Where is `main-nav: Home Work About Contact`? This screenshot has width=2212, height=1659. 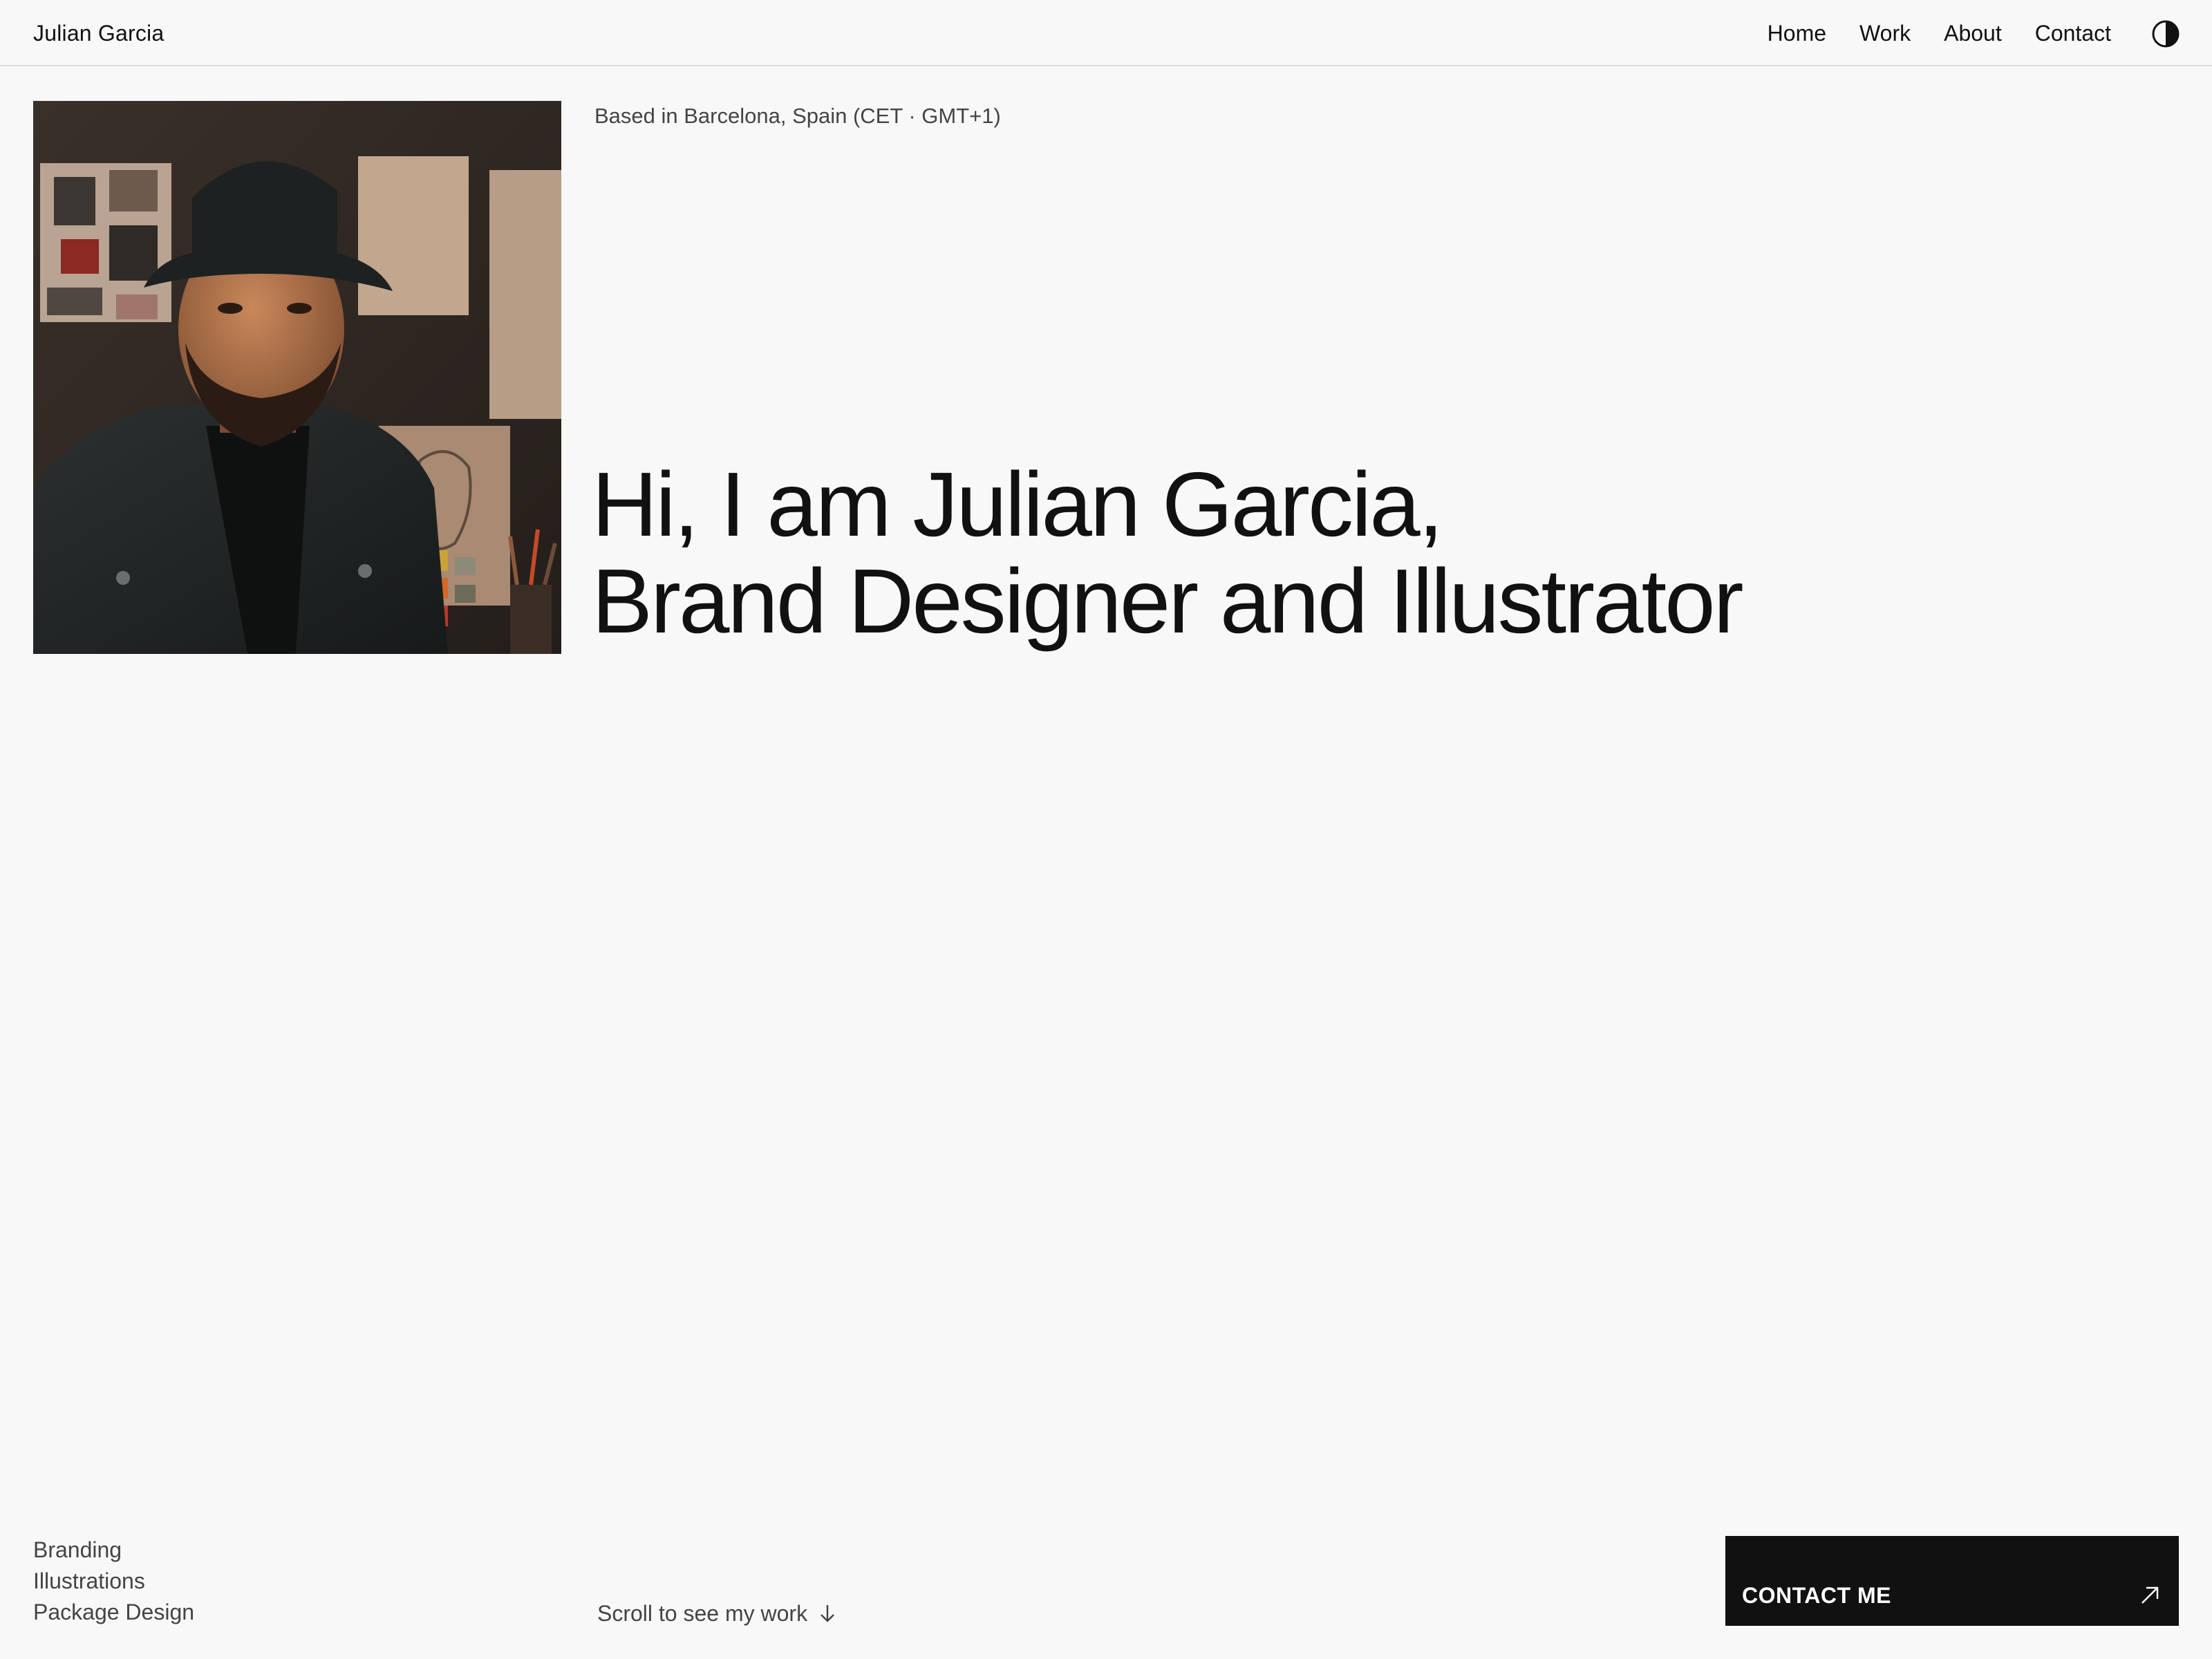
main-nav: Home Work About Contact is located at coordinates (1939, 33).